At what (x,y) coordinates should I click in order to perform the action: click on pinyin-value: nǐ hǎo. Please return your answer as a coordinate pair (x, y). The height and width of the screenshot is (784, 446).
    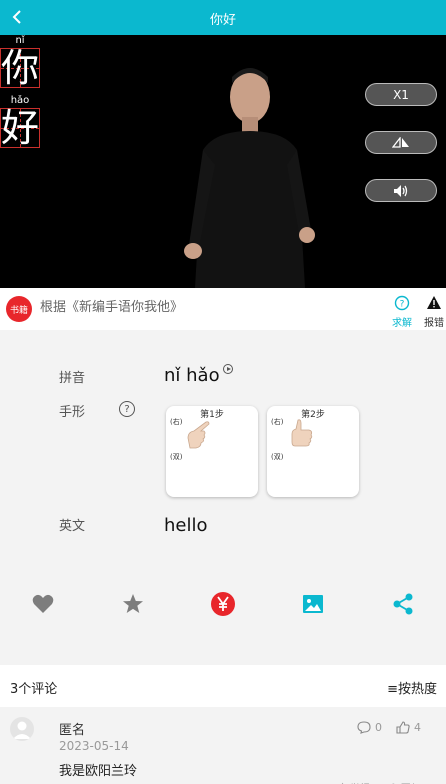
    Looking at the image, I should click on (198, 375).